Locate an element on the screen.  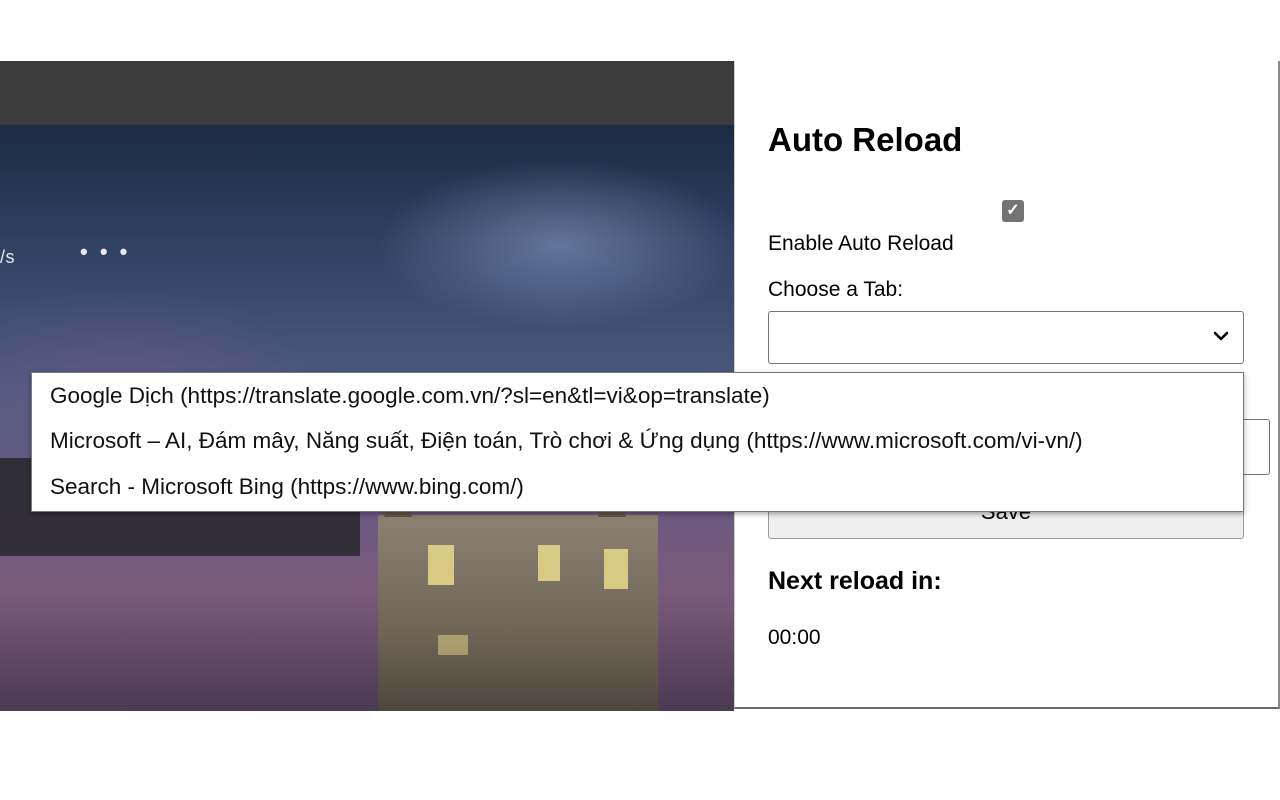
checkmark-icon: ✓ is located at coordinates (1013, 210).